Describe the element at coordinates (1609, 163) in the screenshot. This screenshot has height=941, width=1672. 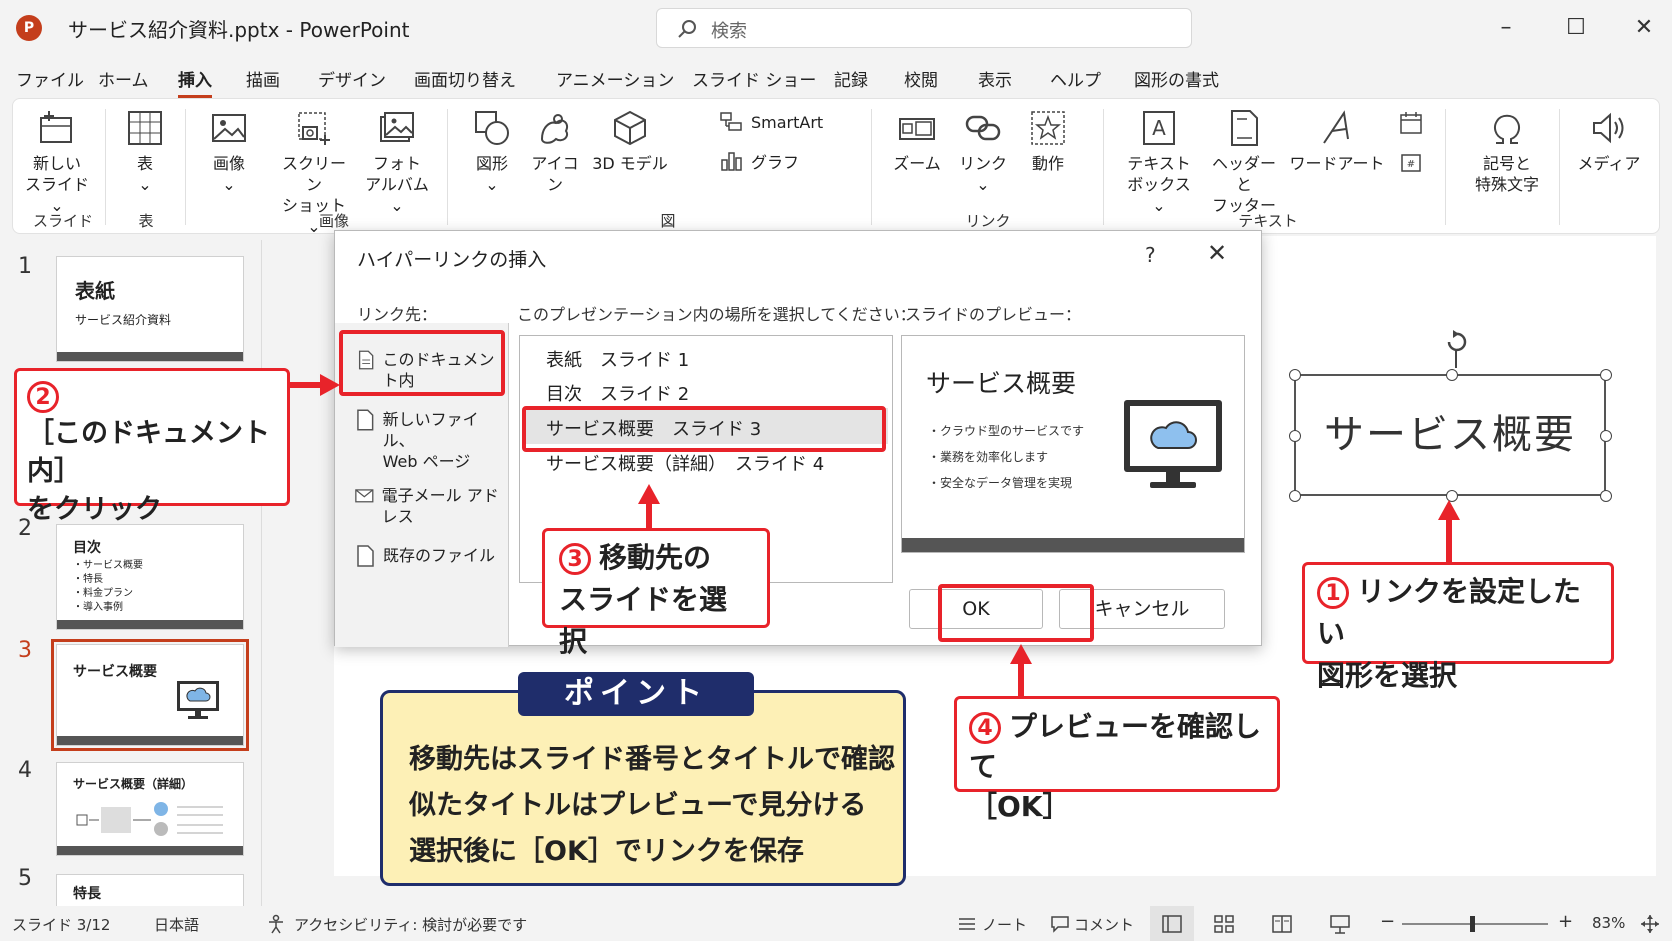
I see `media-label: メディア` at that location.